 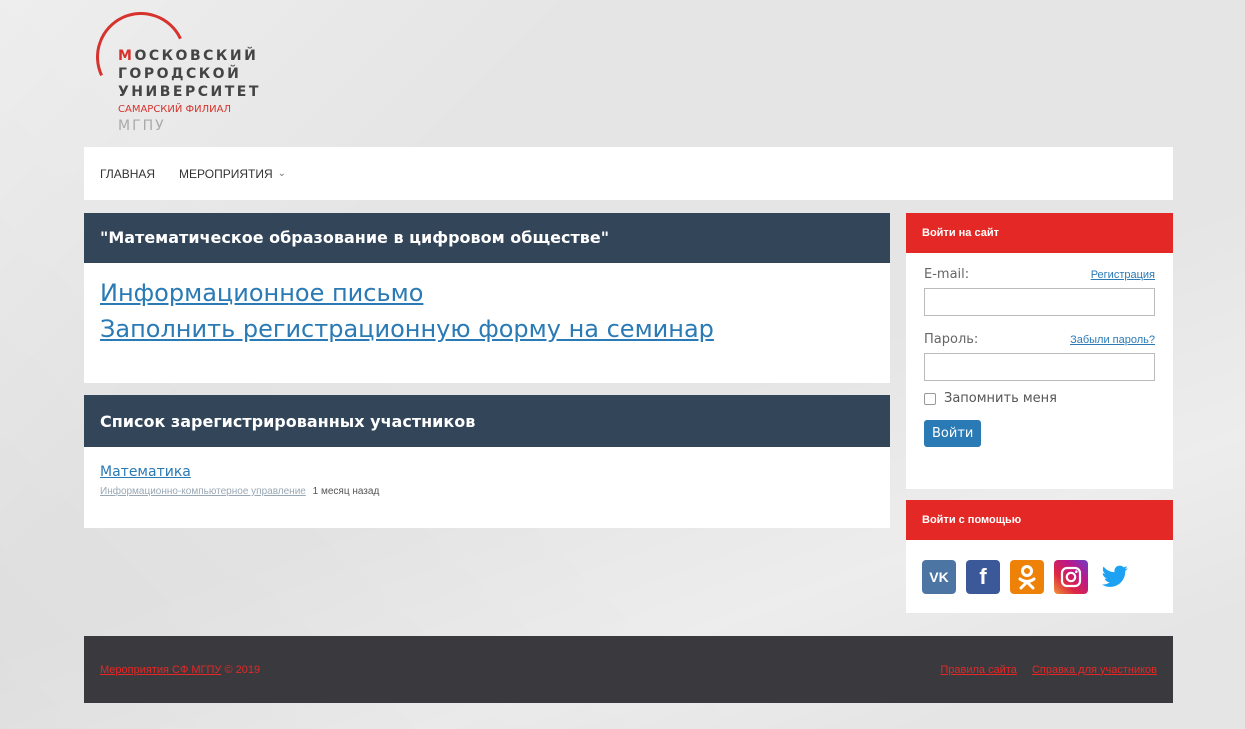 What do you see at coordinates (1094, 670) in the screenshot?
I see `help-link: Справка для участников` at bounding box center [1094, 670].